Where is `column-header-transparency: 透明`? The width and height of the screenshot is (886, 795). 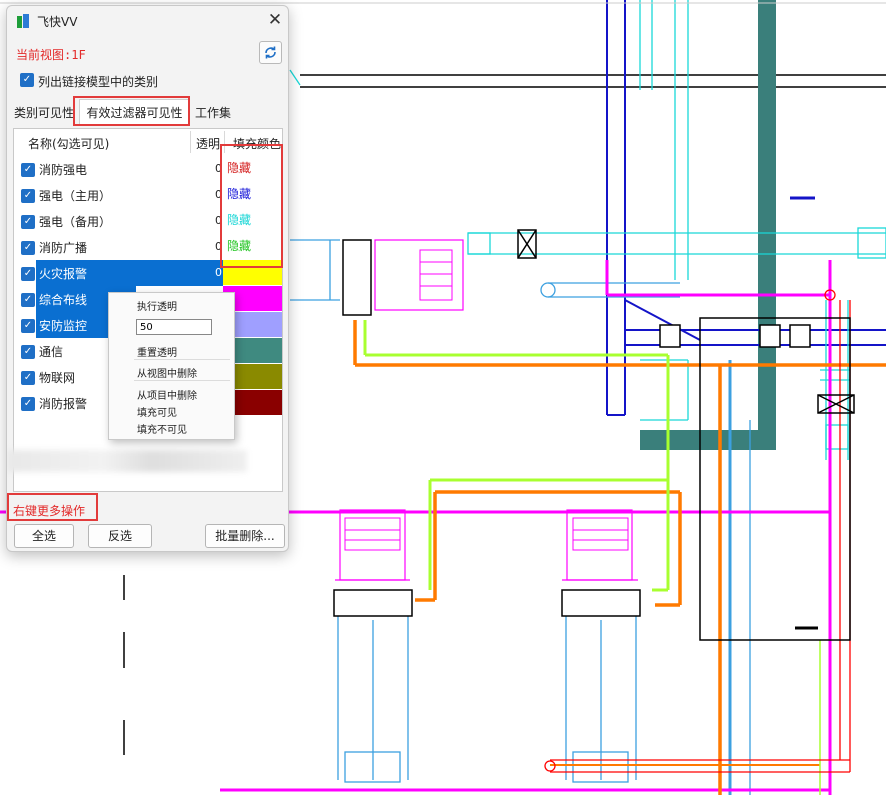
column-header-transparency: 透明 is located at coordinates (208, 143).